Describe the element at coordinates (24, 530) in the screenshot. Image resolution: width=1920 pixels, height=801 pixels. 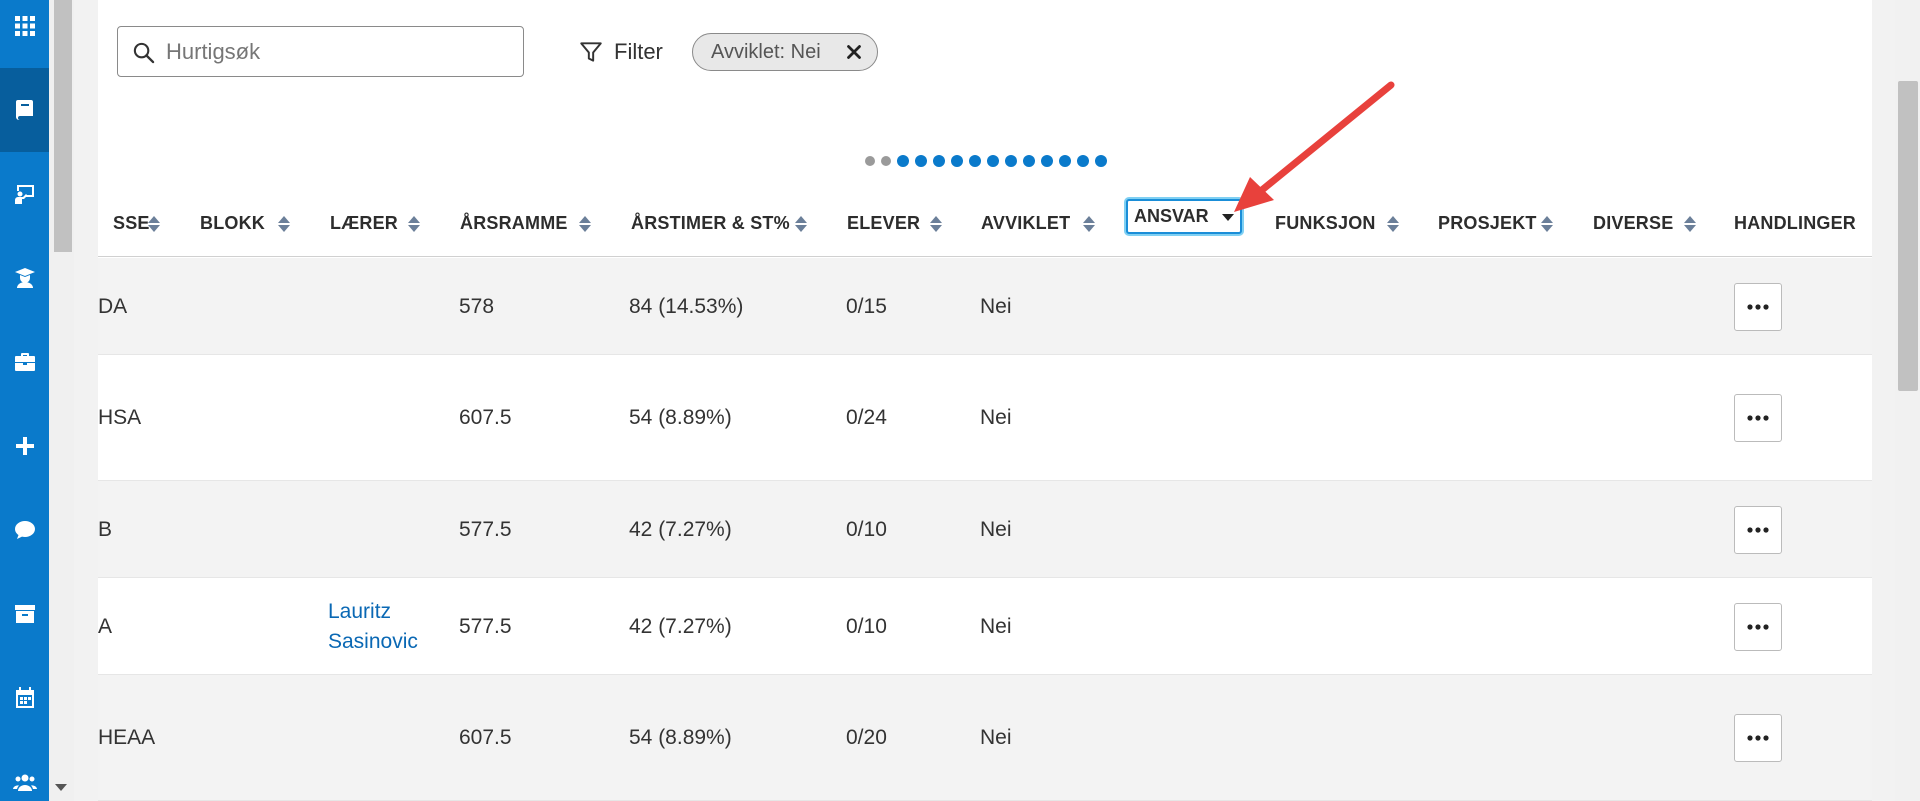
I see `nav-messages` at that location.